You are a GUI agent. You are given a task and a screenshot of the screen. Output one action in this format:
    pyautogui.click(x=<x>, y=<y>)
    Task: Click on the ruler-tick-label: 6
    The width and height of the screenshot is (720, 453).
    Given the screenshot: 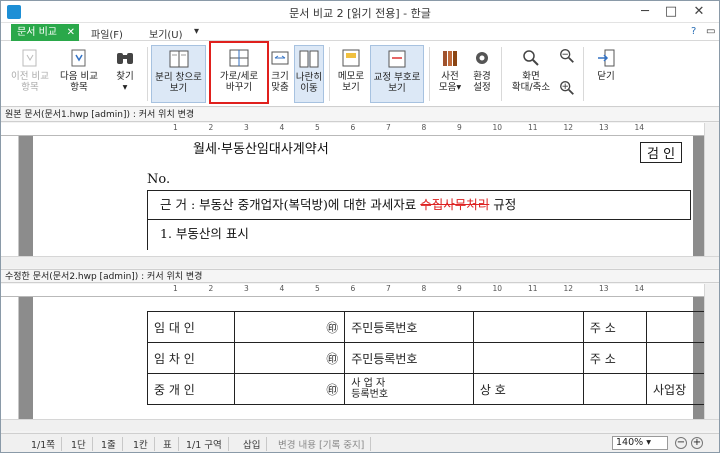 What is the action you would take?
    pyautogui.click(x=353, y=127)
    